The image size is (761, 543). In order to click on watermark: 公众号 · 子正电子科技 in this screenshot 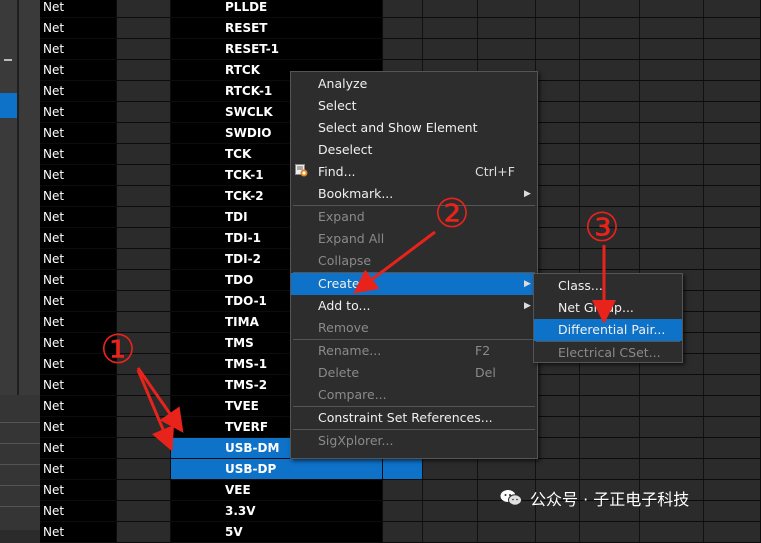, I will do `click(594, 498)`.